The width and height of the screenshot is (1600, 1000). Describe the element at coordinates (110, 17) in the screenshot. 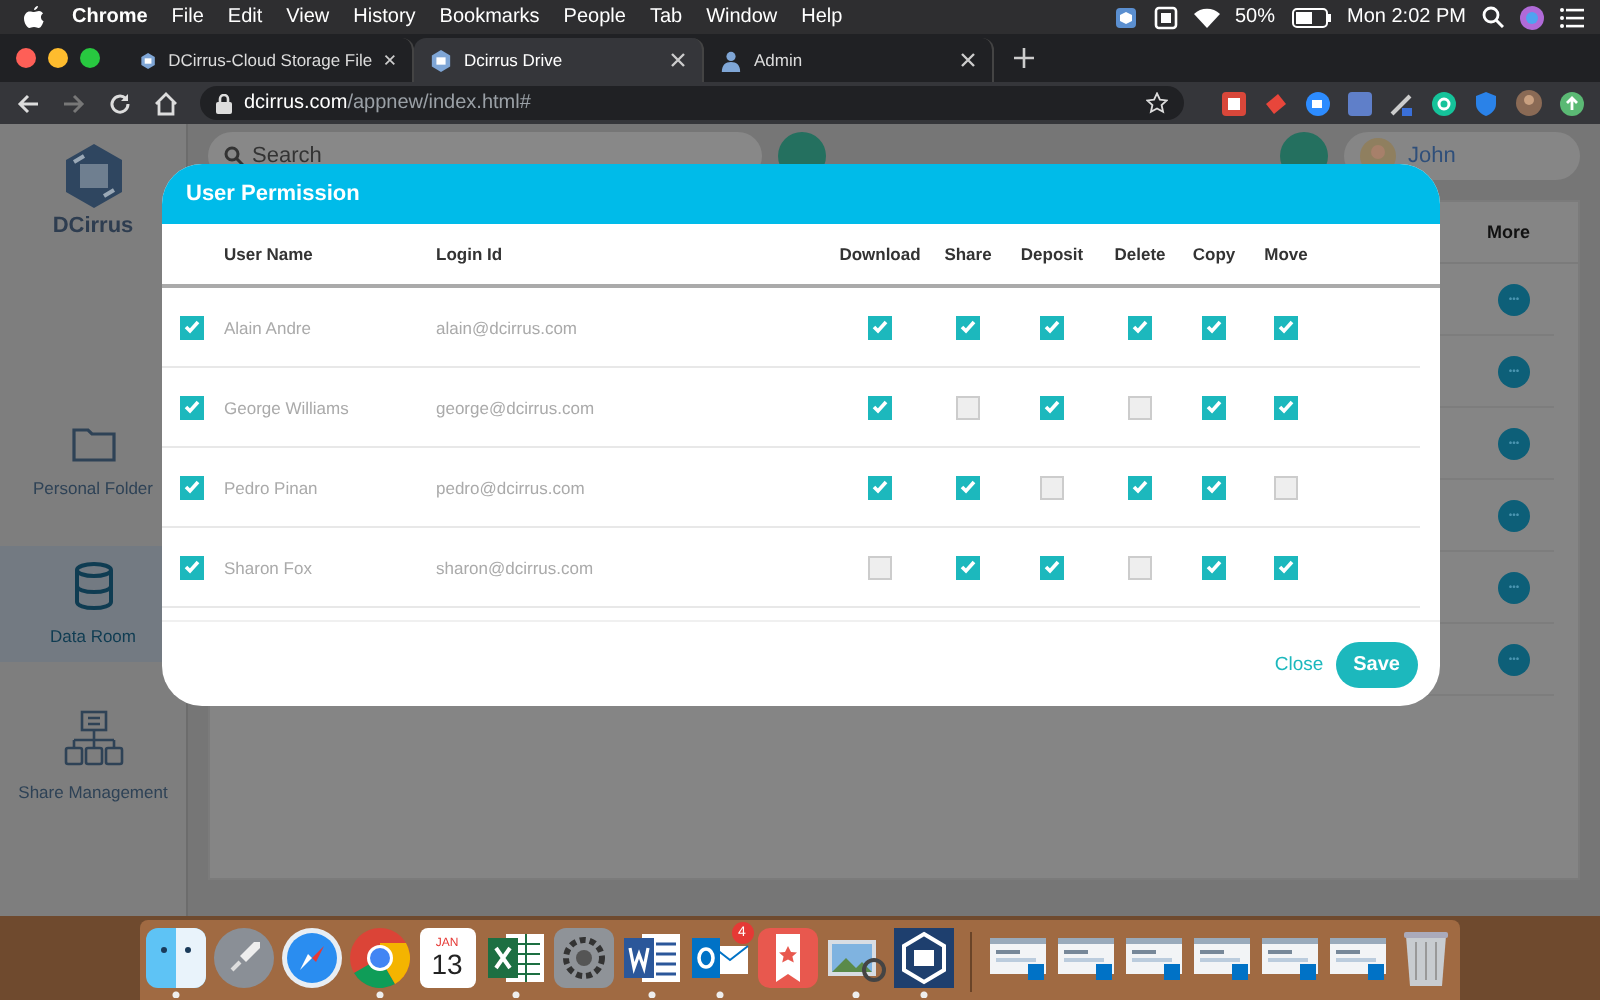

I see `menu-item: Chrome` at that location.